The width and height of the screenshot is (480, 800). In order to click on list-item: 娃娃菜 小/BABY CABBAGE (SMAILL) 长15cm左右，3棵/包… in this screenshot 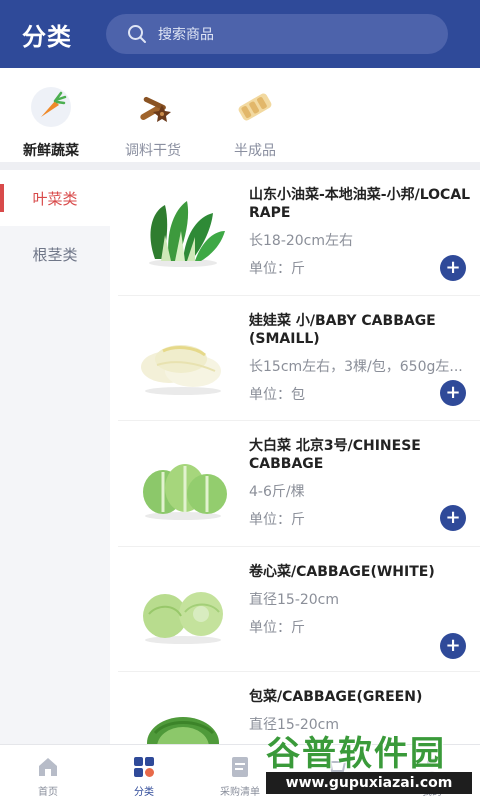, I will do `click(299, 358)`.